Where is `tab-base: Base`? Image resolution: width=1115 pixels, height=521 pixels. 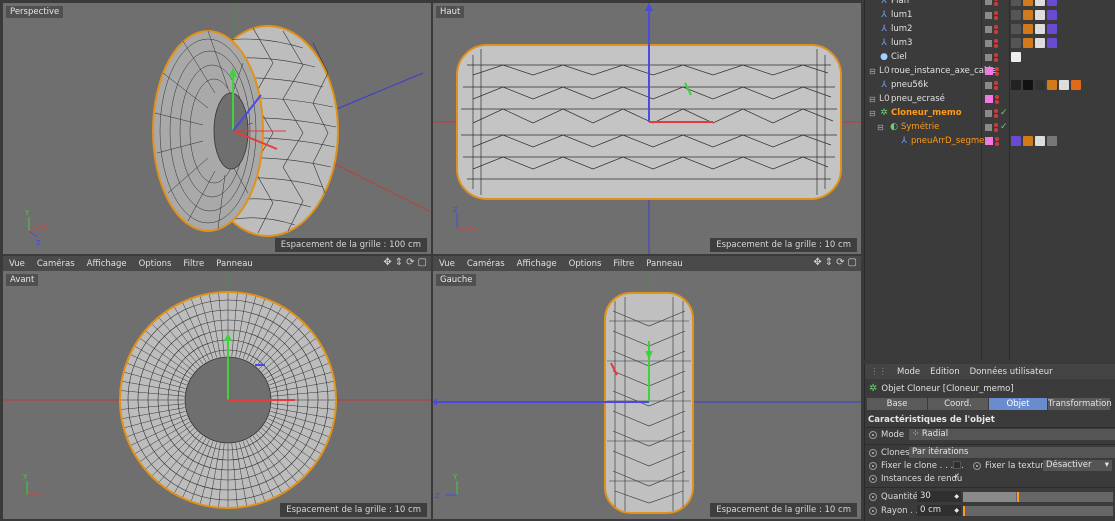 tab-base: Base is located at coordinates (897, 404).